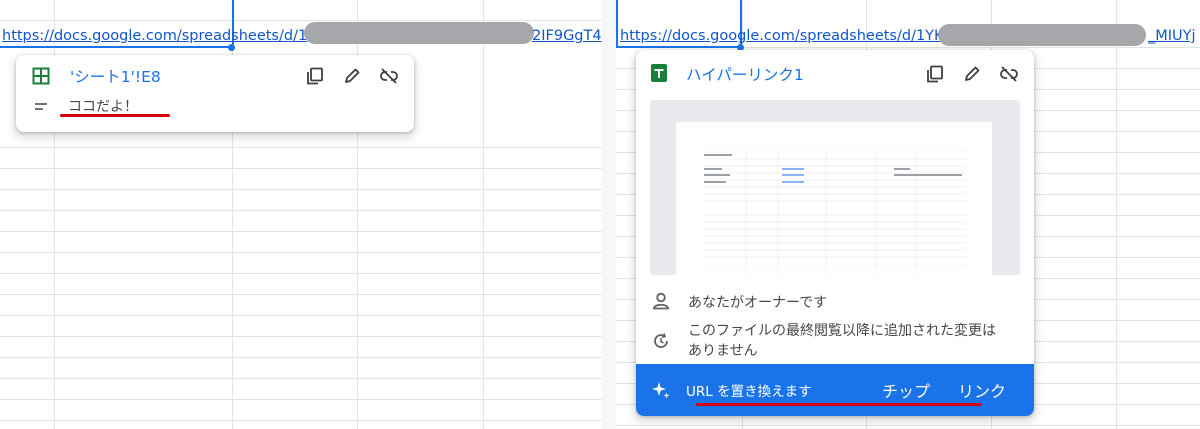 This screenshot has width=1200, height=429. Describe the element at coordinates (749, 390) in the screenshot. I see `replace-url-button: URL を置き換えます` at that location.